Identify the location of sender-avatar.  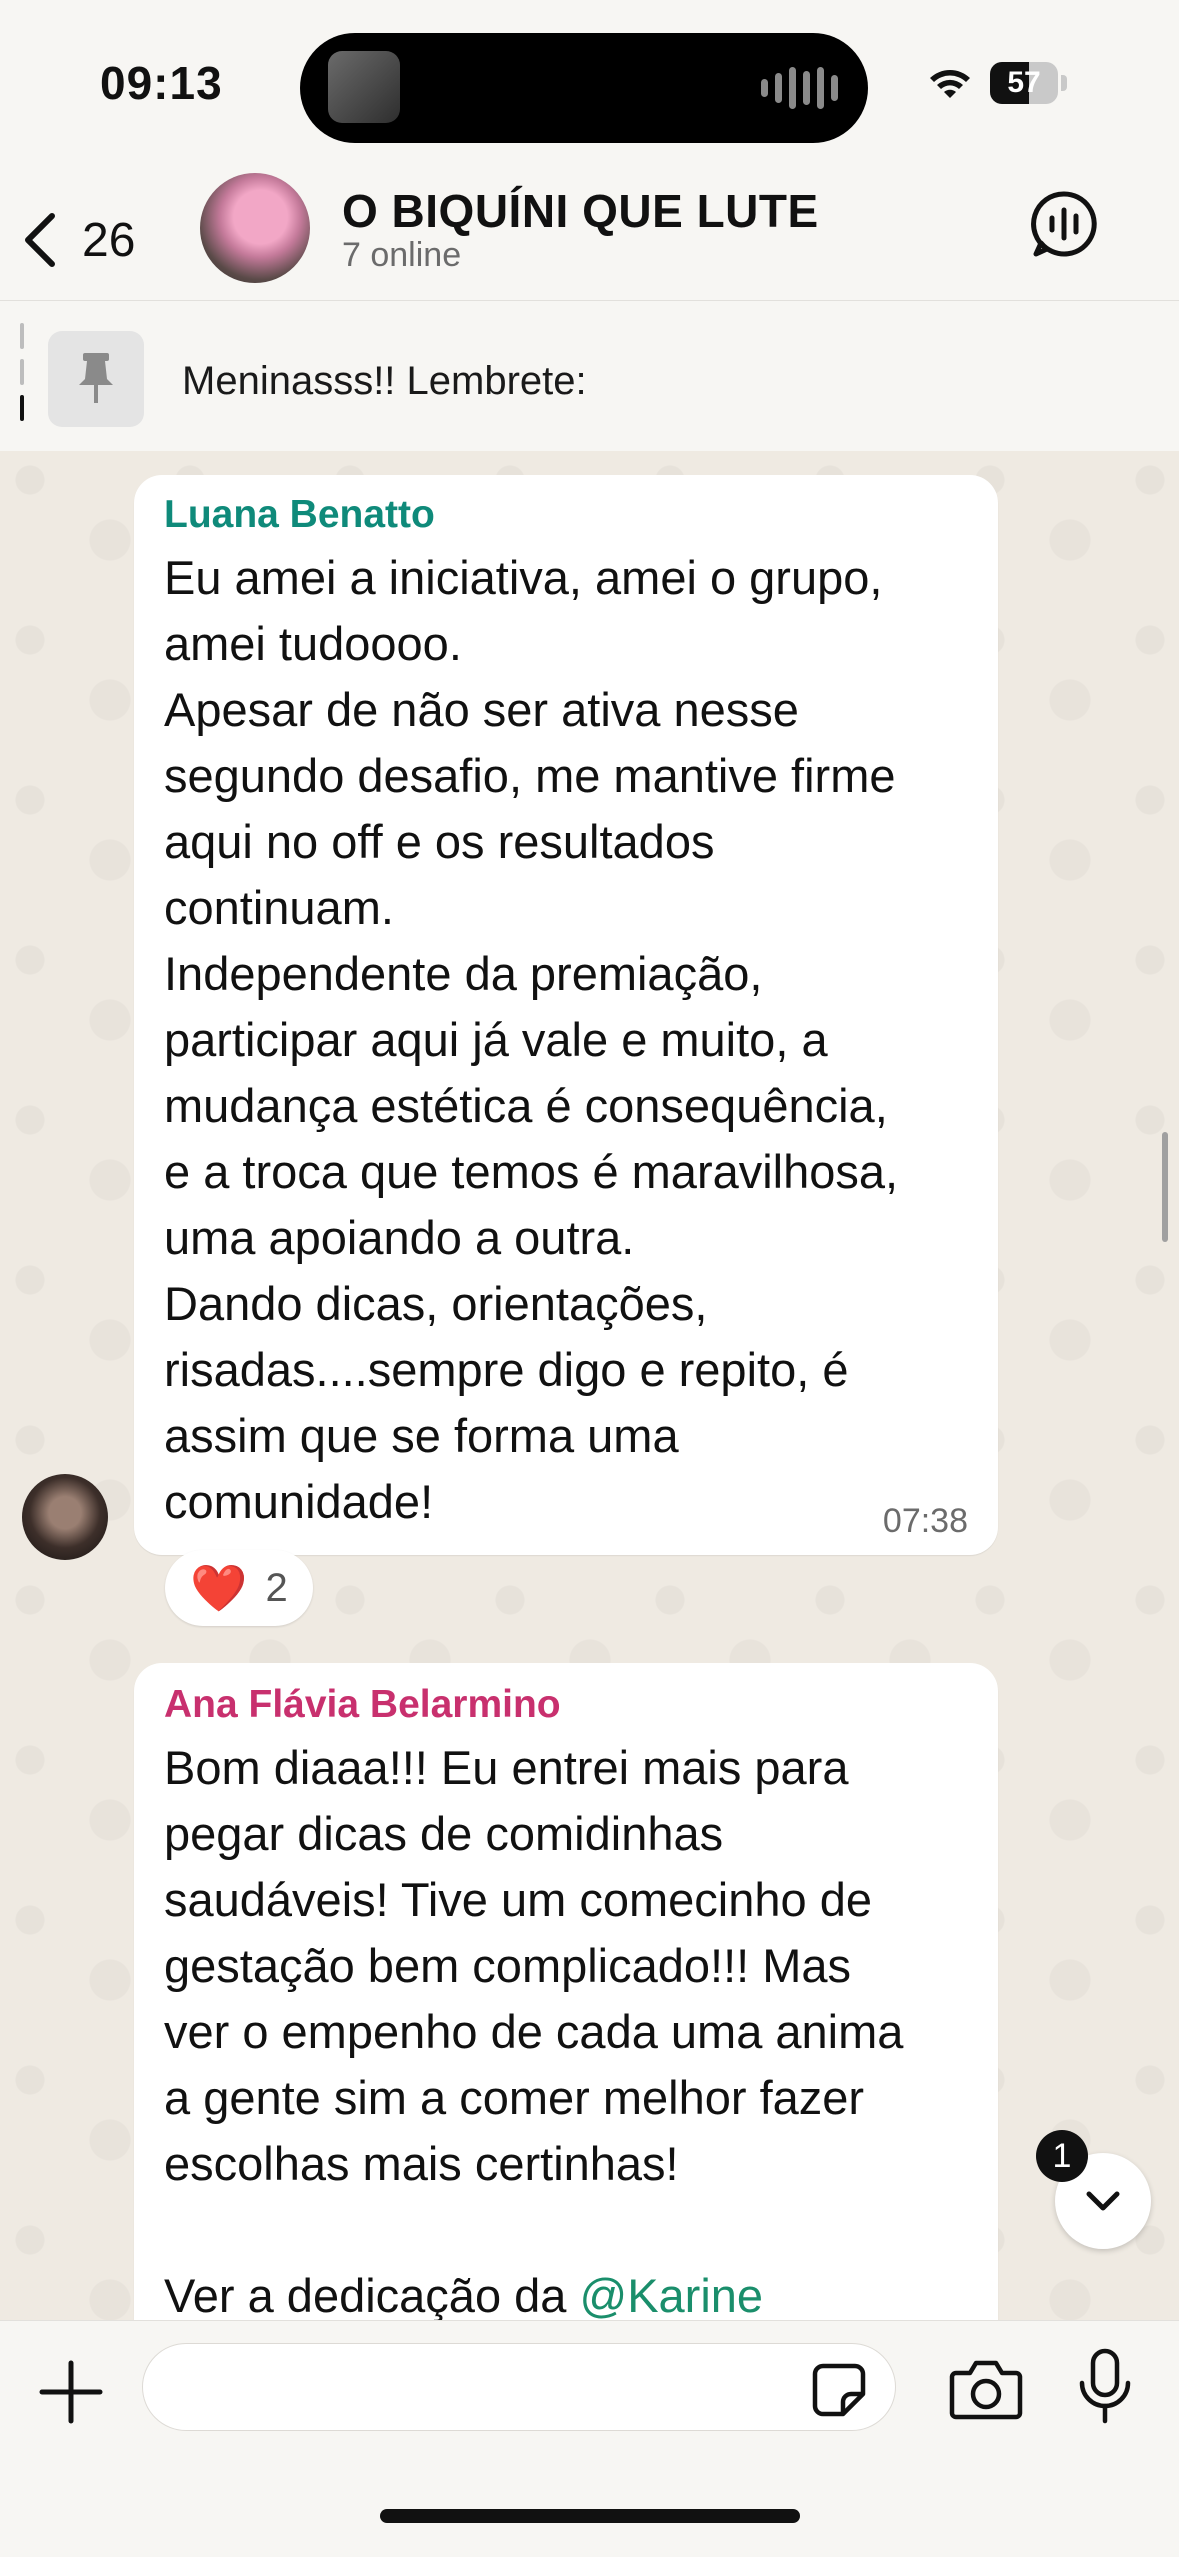
(65, 1517).